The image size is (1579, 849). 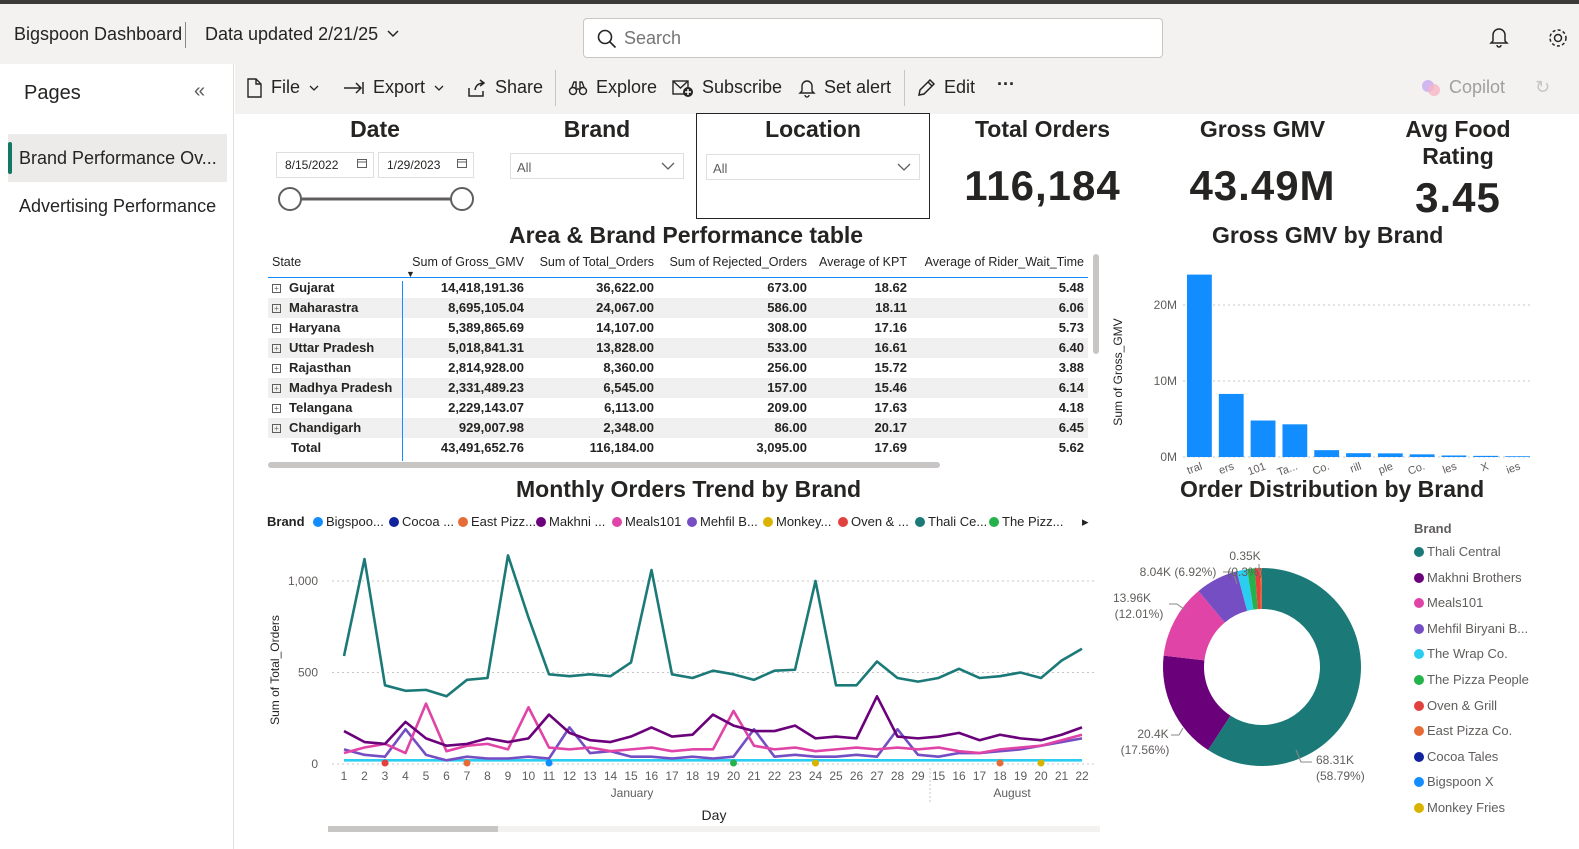 I want to click on legend-item: Monkey Fries, so click(x=1459, y=807).